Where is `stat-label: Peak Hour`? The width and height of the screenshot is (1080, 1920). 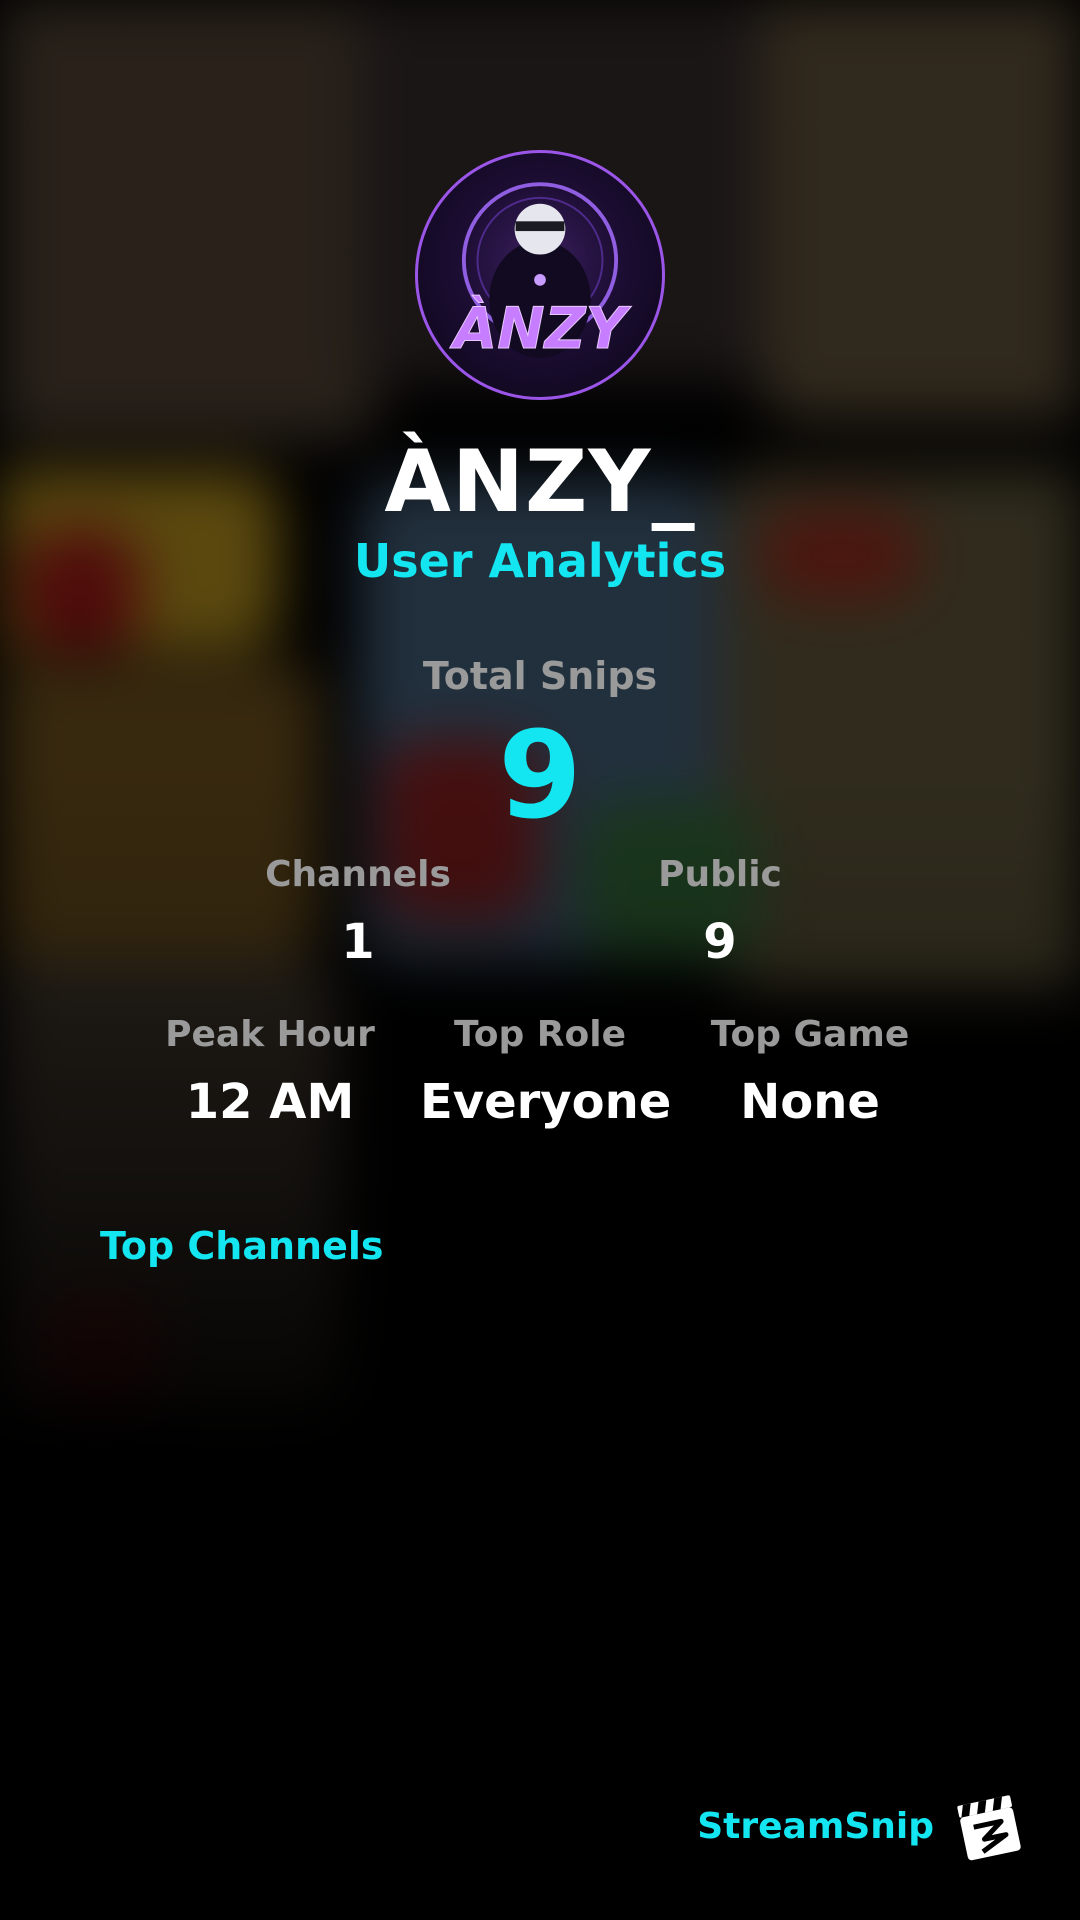 stat-label: Peak Hour is located at coordinates (270, 1034).